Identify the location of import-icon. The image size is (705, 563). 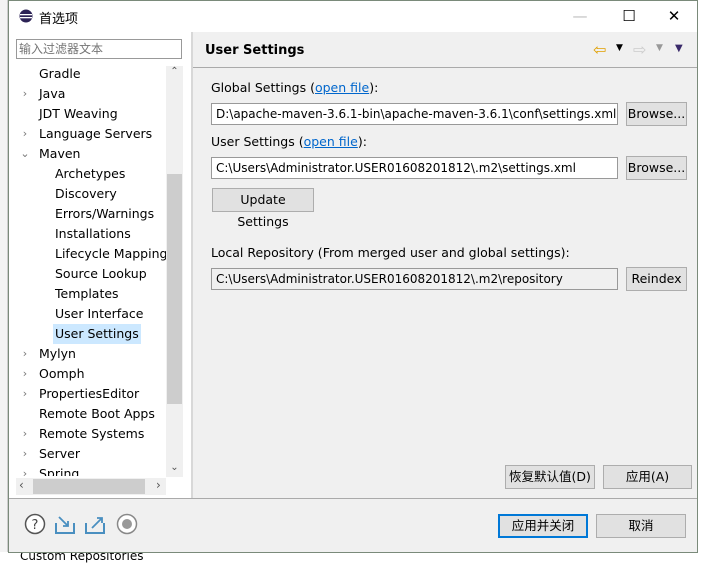
(65, 524).